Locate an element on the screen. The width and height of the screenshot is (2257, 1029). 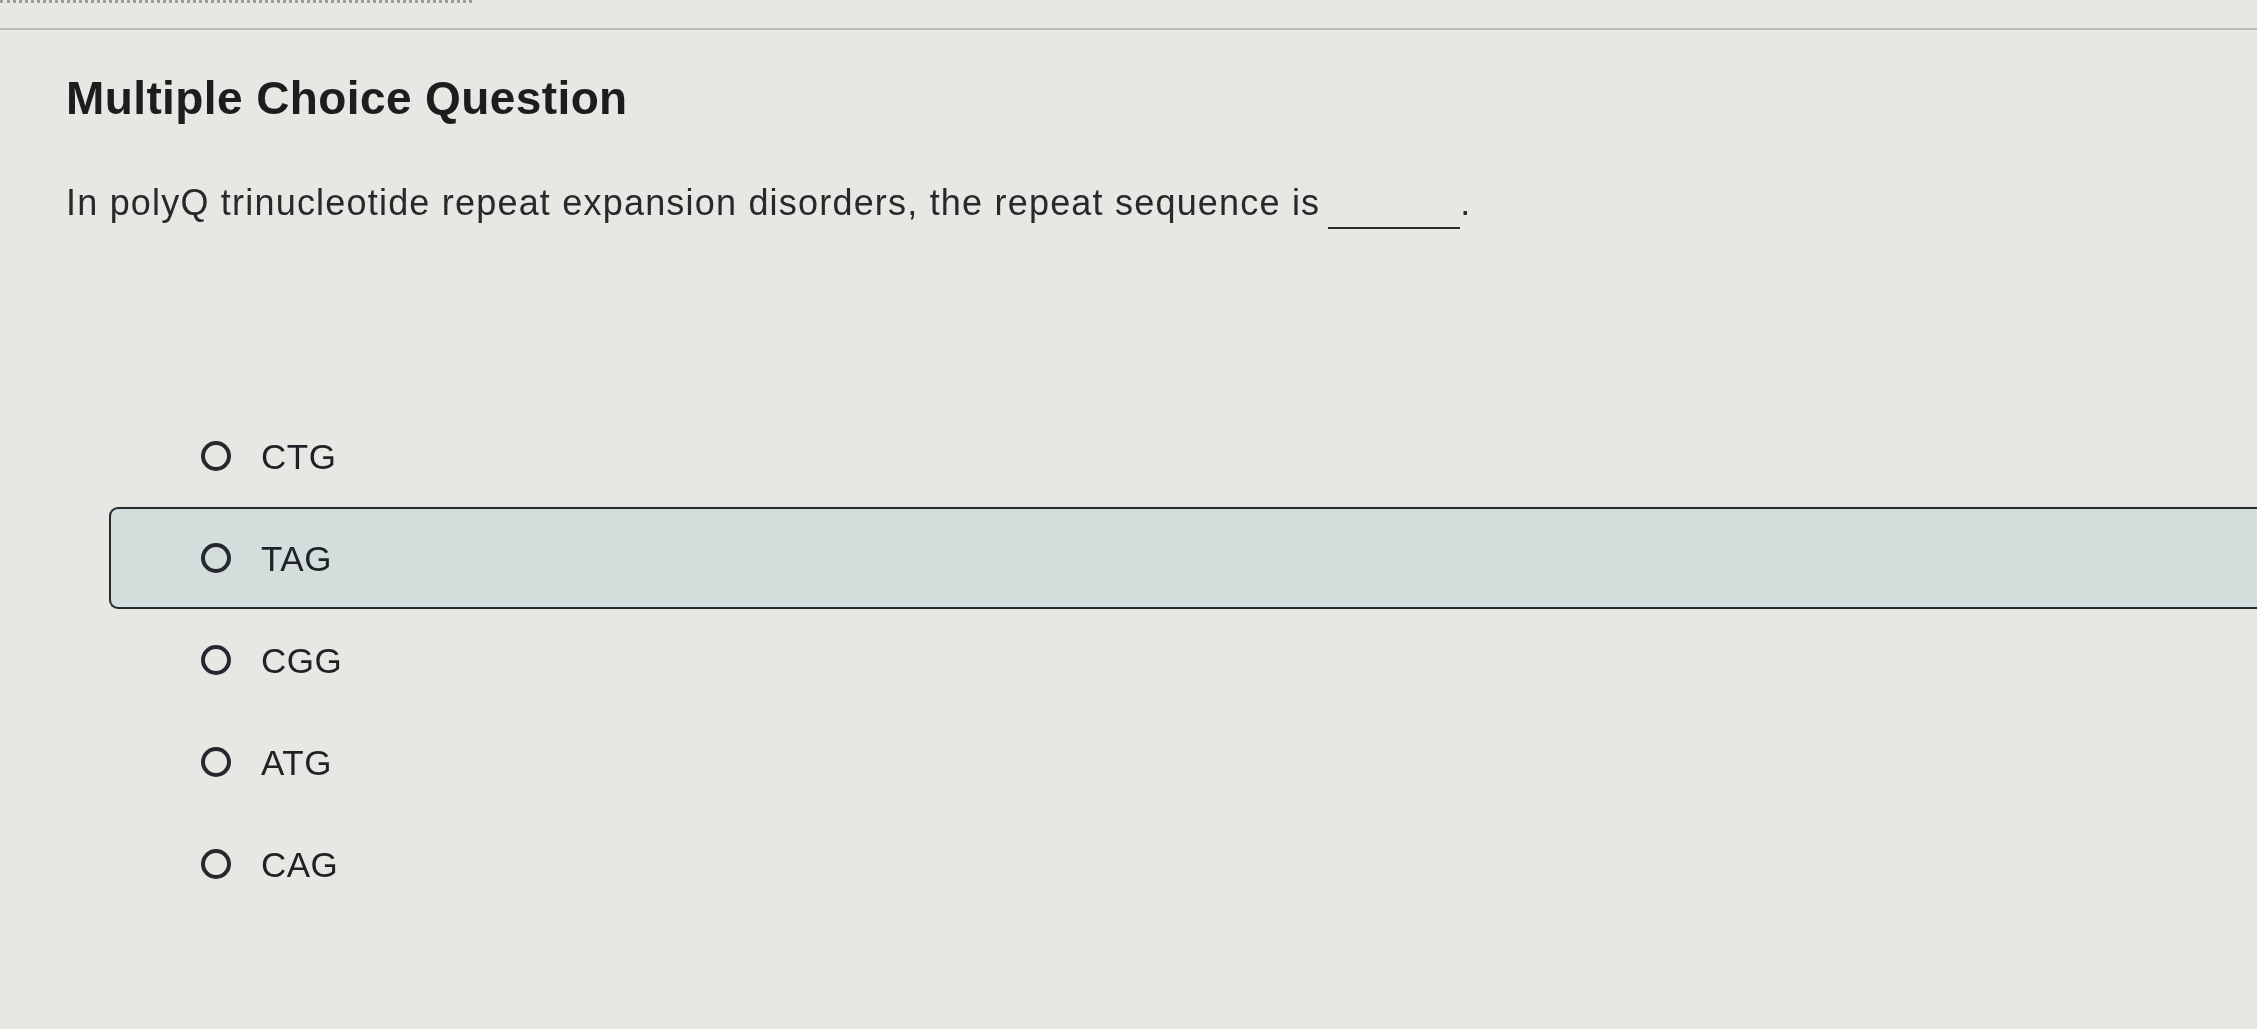
answer-option: CAG is located at coordinates (270, 864).